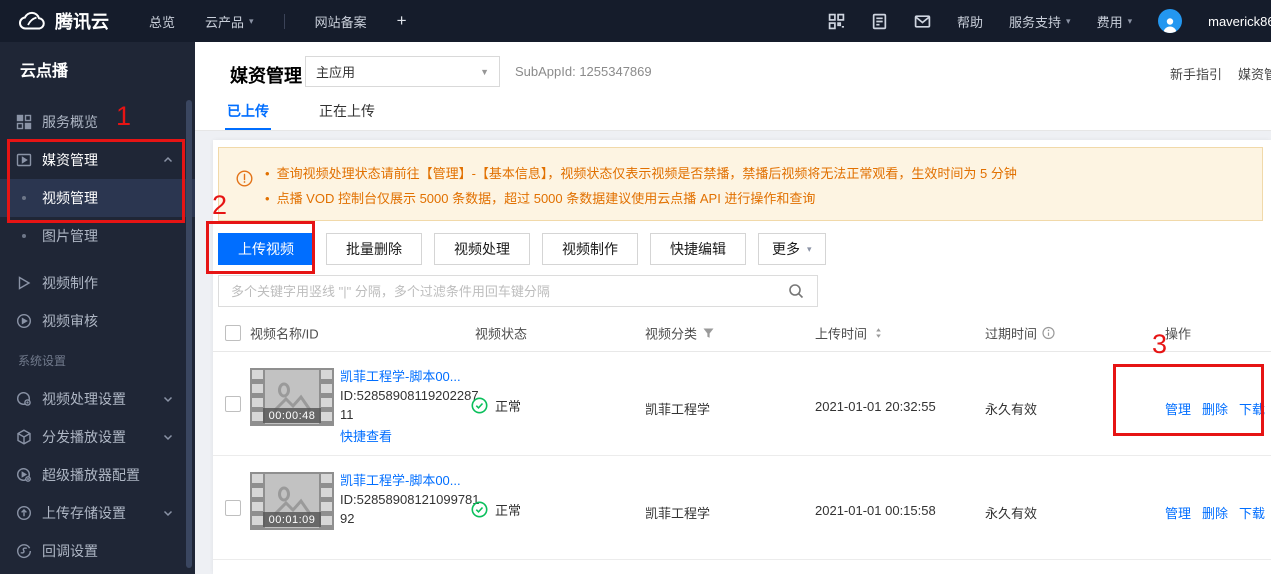  Describe the element at coordinates (875, 510) in the screenshot. I see `upload-time-cell: 2021-01-01 00:15:58` at that location.